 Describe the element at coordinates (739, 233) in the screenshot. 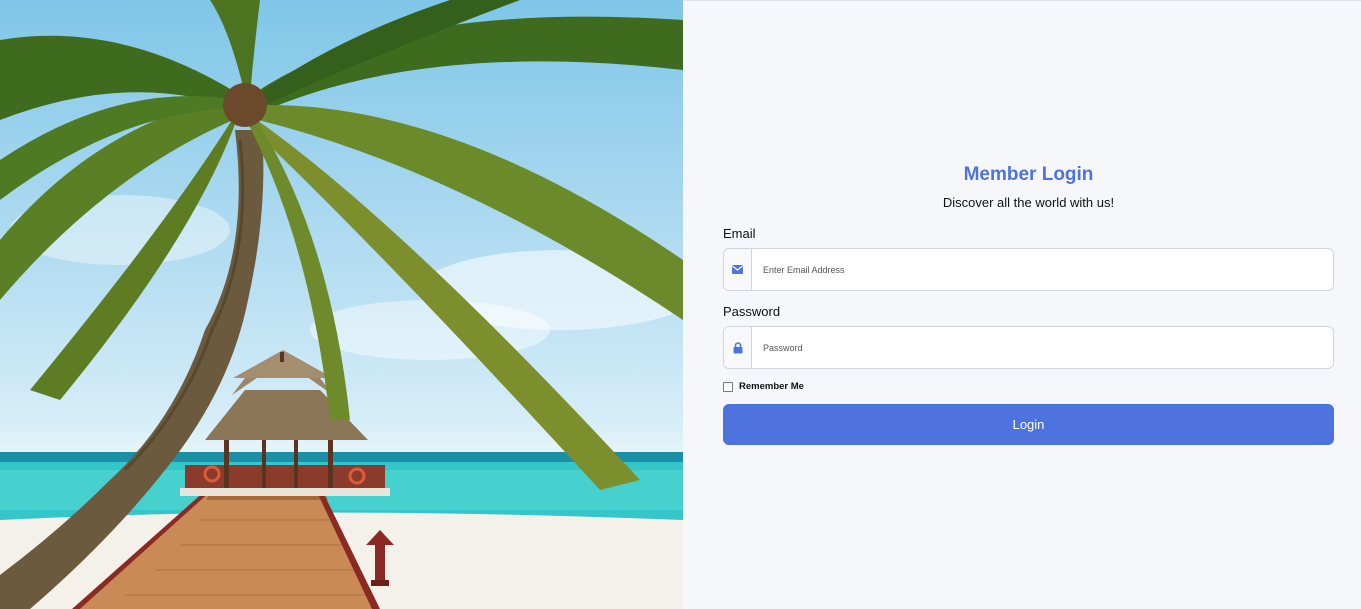

I see `email-label: Email` at that location.